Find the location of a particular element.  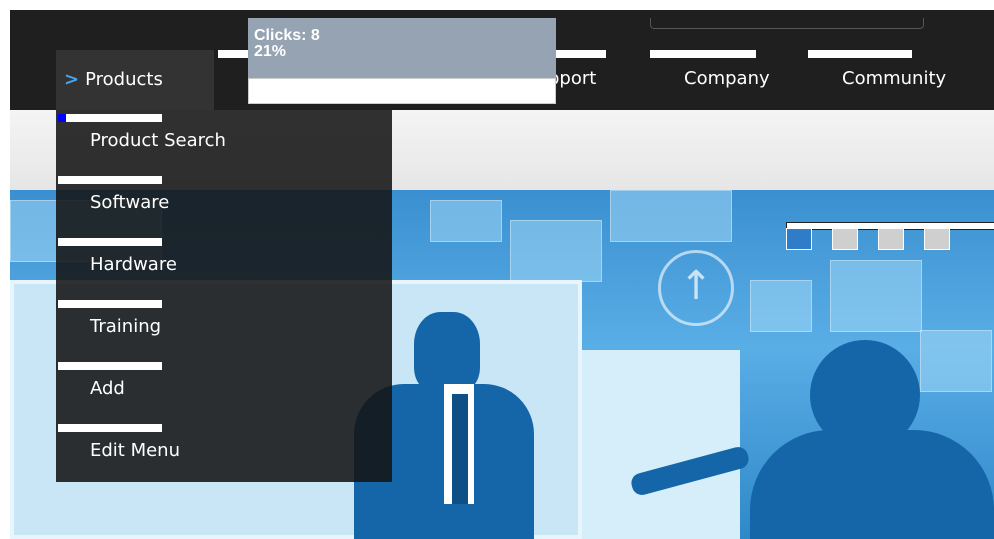

menu-item-edit-menu: Edit Menu is located at coordinates (135, 450).